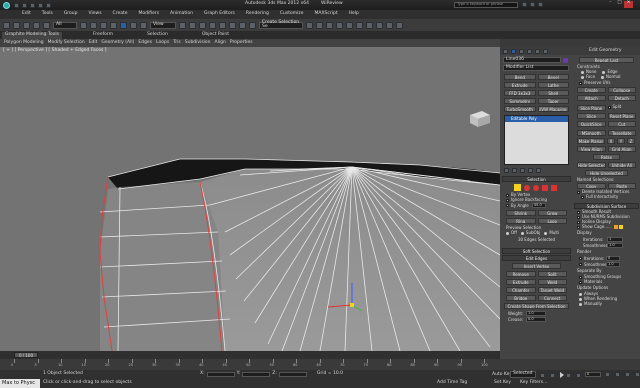 The image size is (640, 388). What do you see at coordinates (16, 25) in the screenshot?
I see `redo-icon` at bounding box center [16, 25].